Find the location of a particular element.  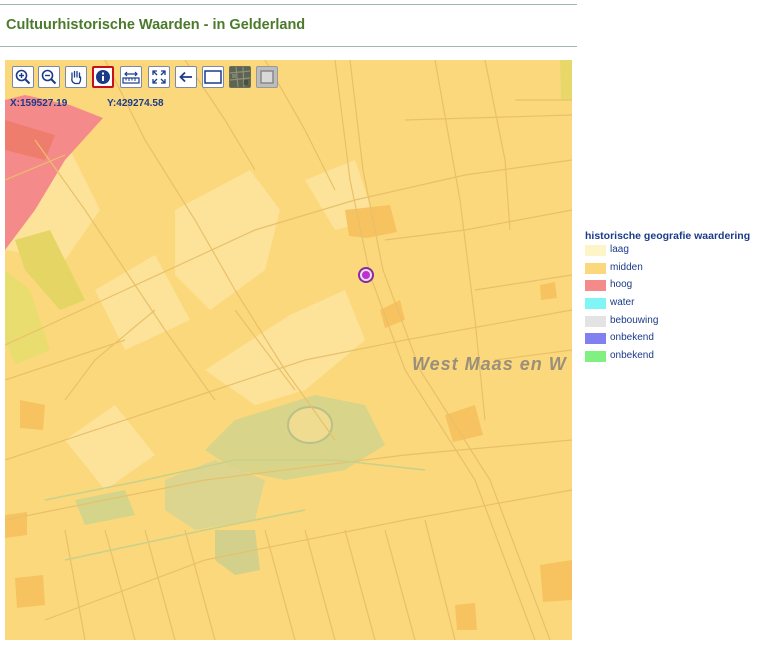

y-coordinate: Y:429274.58 is located at coordinates (135, 103).